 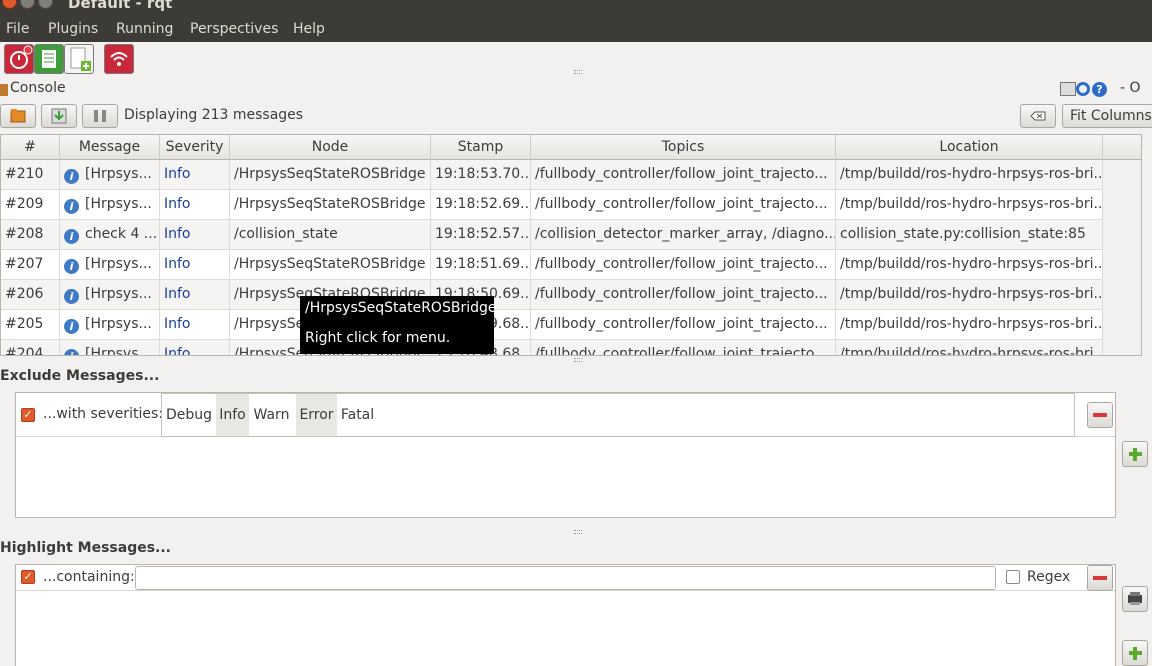 I want to click on highlight-filter-row: ✓ ...containing: Regex, so click(x=565, y=578).